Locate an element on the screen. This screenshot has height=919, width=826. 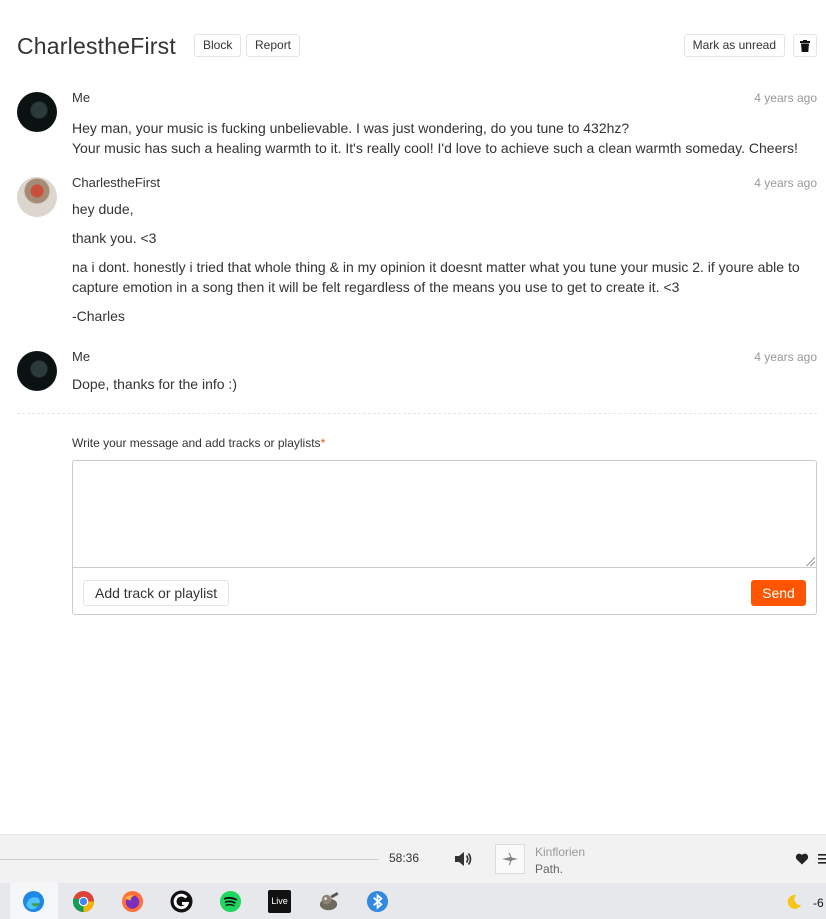
message-text: hey dude, is located at coordinates (103, 209).